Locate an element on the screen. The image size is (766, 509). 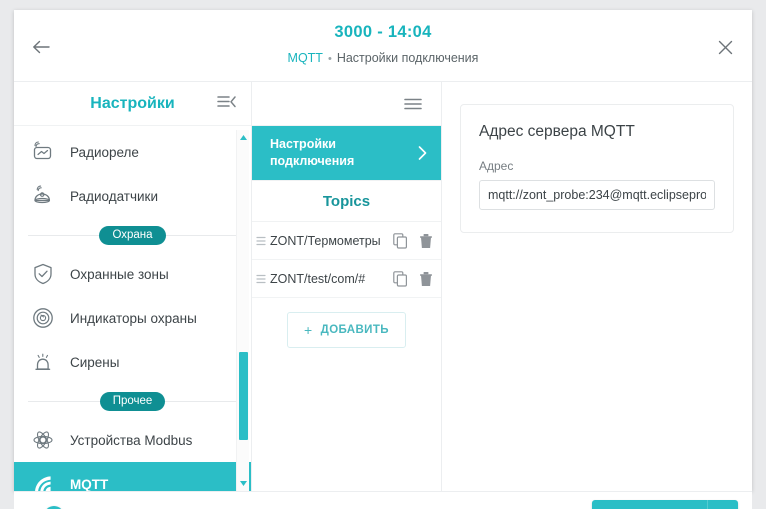
sidebar-header: Настройки is located at coordinates (132, 104).